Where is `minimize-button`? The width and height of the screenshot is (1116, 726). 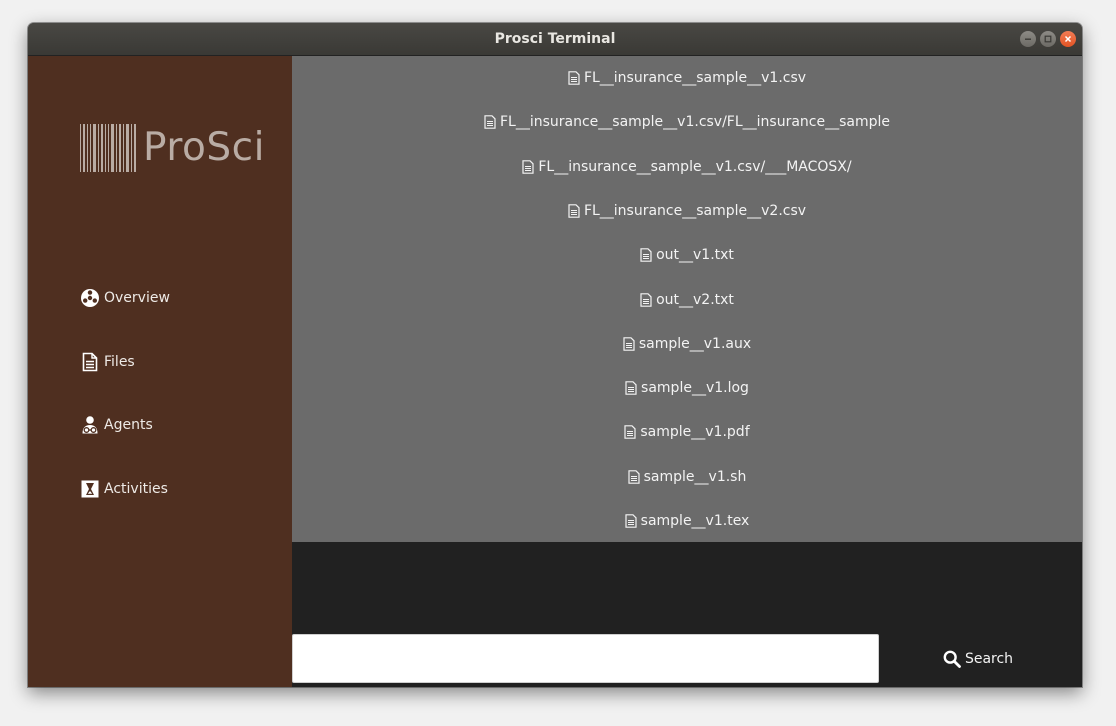 minimize-button is located at coordinates (1028, 39).